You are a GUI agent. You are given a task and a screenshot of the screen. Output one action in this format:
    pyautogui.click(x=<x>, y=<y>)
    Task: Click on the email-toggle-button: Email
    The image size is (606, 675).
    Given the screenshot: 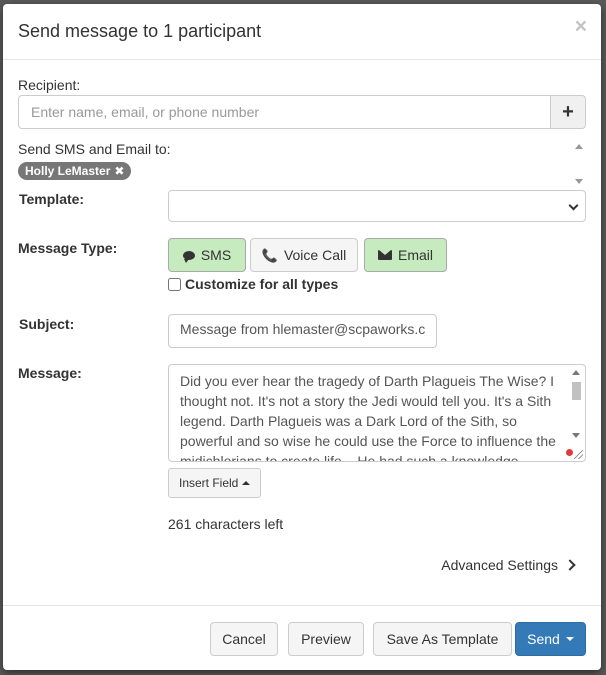 What is the action you would take?
    pyautogui.click(x=405, y=255)
    